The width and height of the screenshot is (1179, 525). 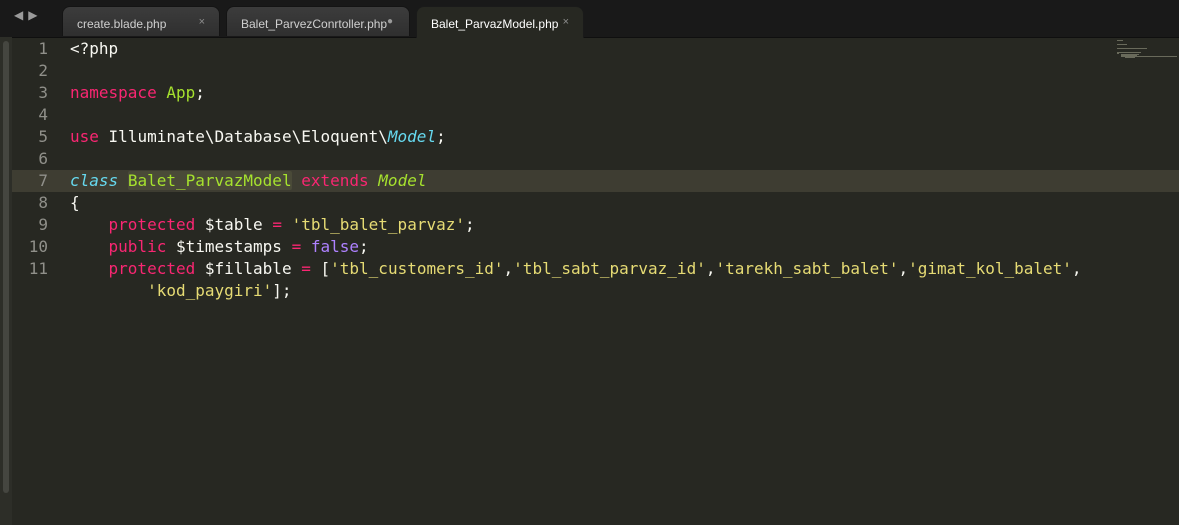 I want to click on parent-class: Model, so click(x=402, y=180).